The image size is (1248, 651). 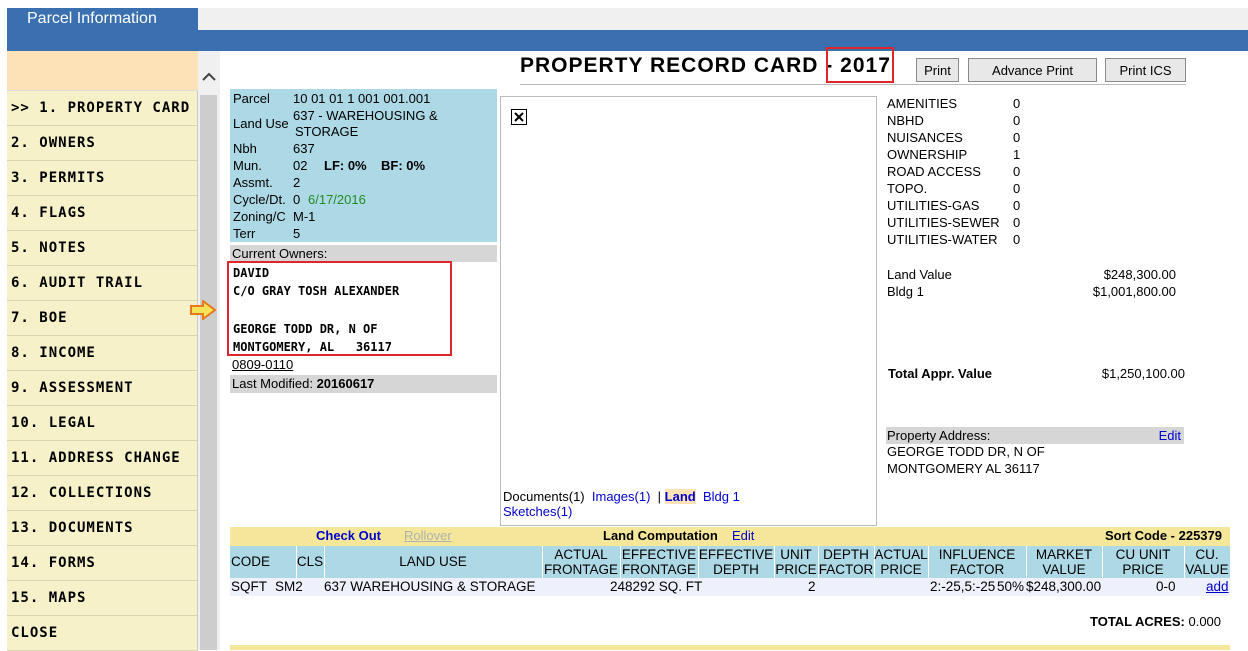 I want to click on add-link: add, so click(x=1217, y=586).